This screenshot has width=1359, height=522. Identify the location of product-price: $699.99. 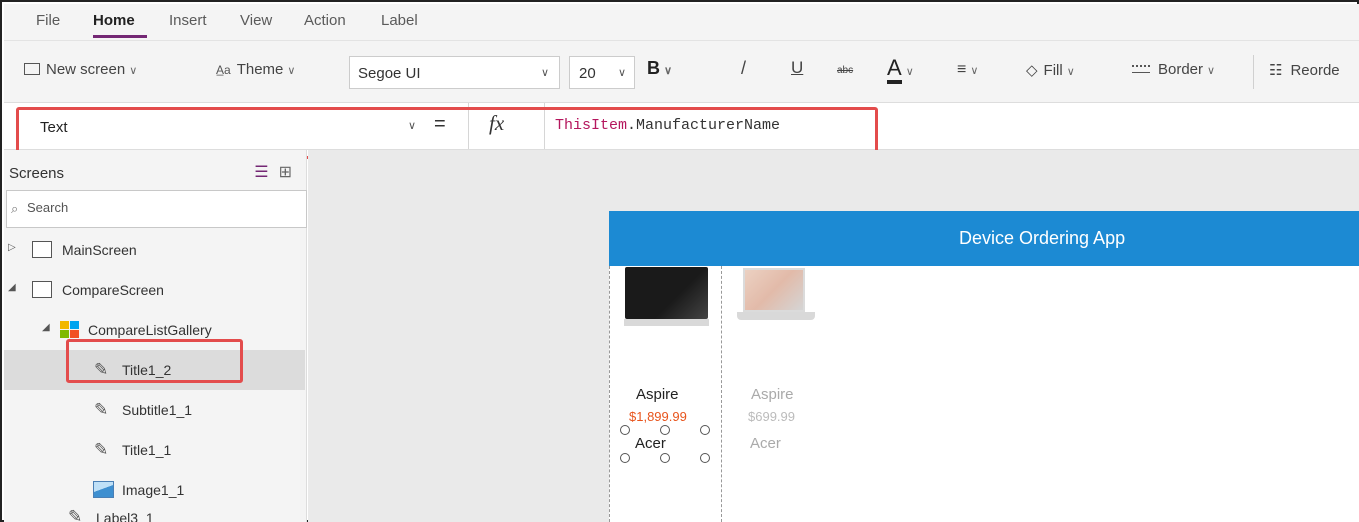
(771, 416).